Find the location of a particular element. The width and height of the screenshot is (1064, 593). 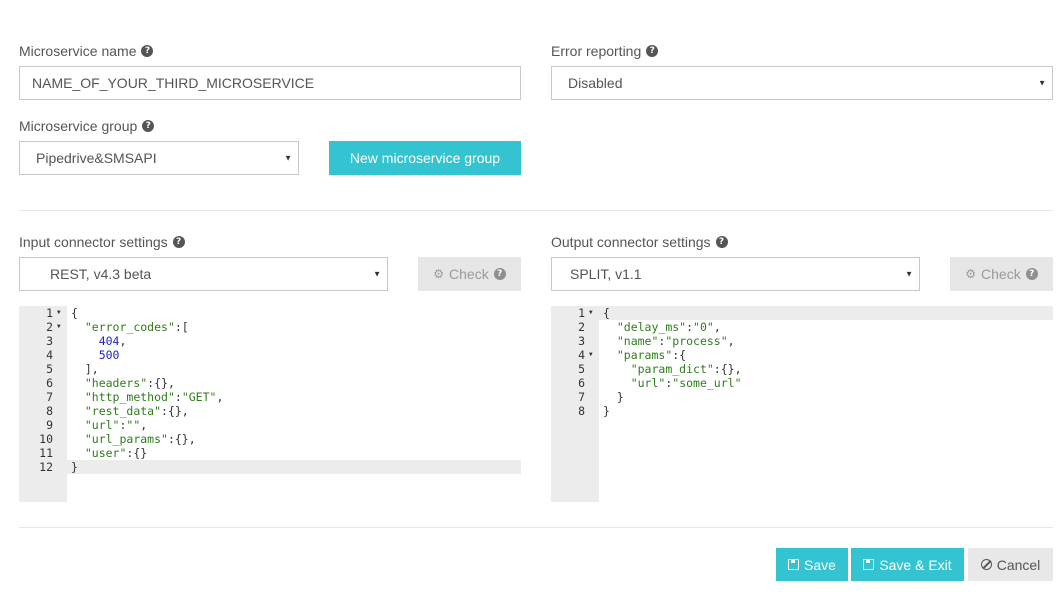

error-reporting-select: Disabled ▼ is located at coordinates (802, 83).